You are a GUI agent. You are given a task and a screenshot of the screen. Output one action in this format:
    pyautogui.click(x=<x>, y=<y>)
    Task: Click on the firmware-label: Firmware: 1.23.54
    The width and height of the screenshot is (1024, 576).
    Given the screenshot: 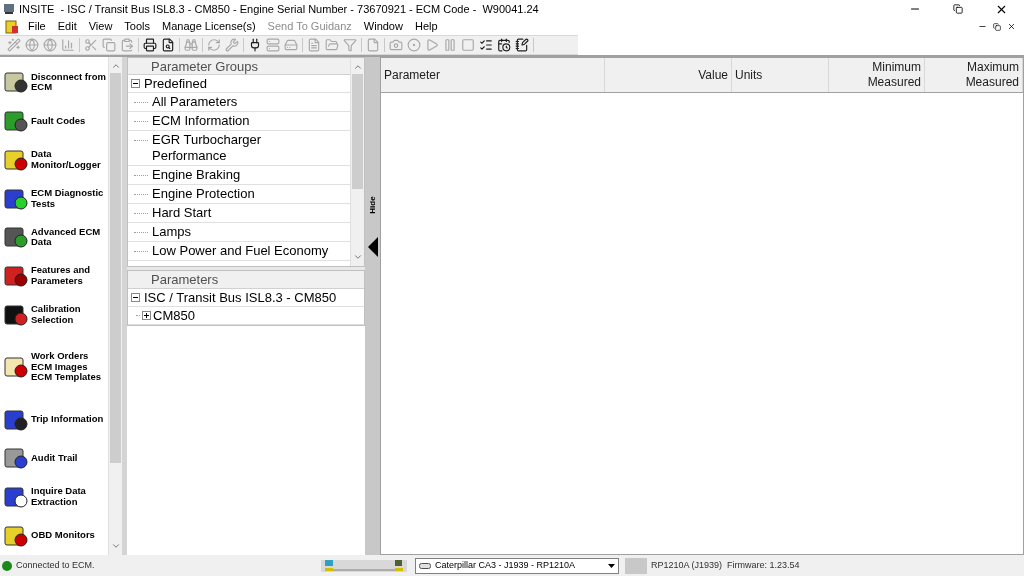 What is the action you would take?
    pyautogui.click(x=763, y=565)
    